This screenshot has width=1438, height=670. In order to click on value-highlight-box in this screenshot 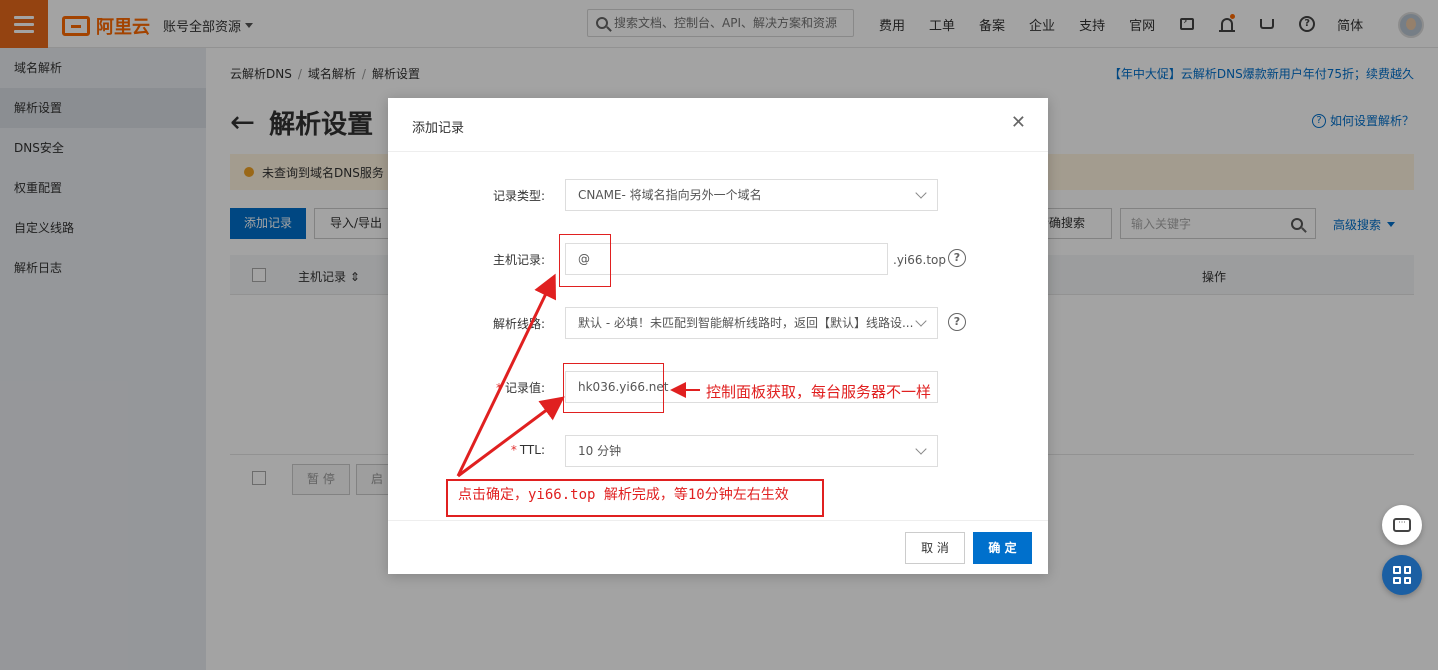, I will do `click(613, 388)`.